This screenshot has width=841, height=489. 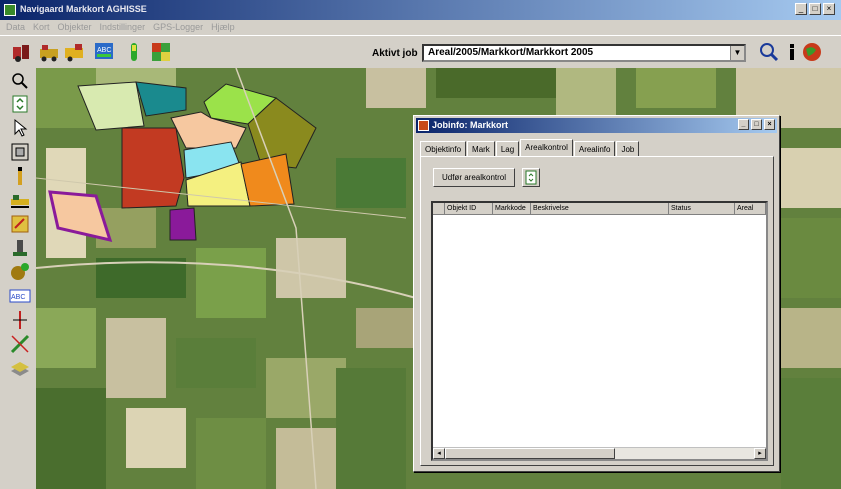 What do you see at coordinates (20, 176) in the screenshot?
I see `pole-icon` at bounding box center [20, 176].